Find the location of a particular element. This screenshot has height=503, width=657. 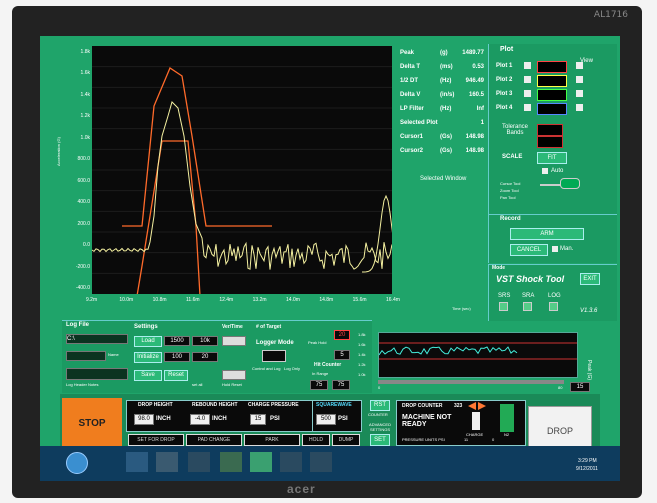

readout-value: 946.49 is located at coordinates (474, 81).